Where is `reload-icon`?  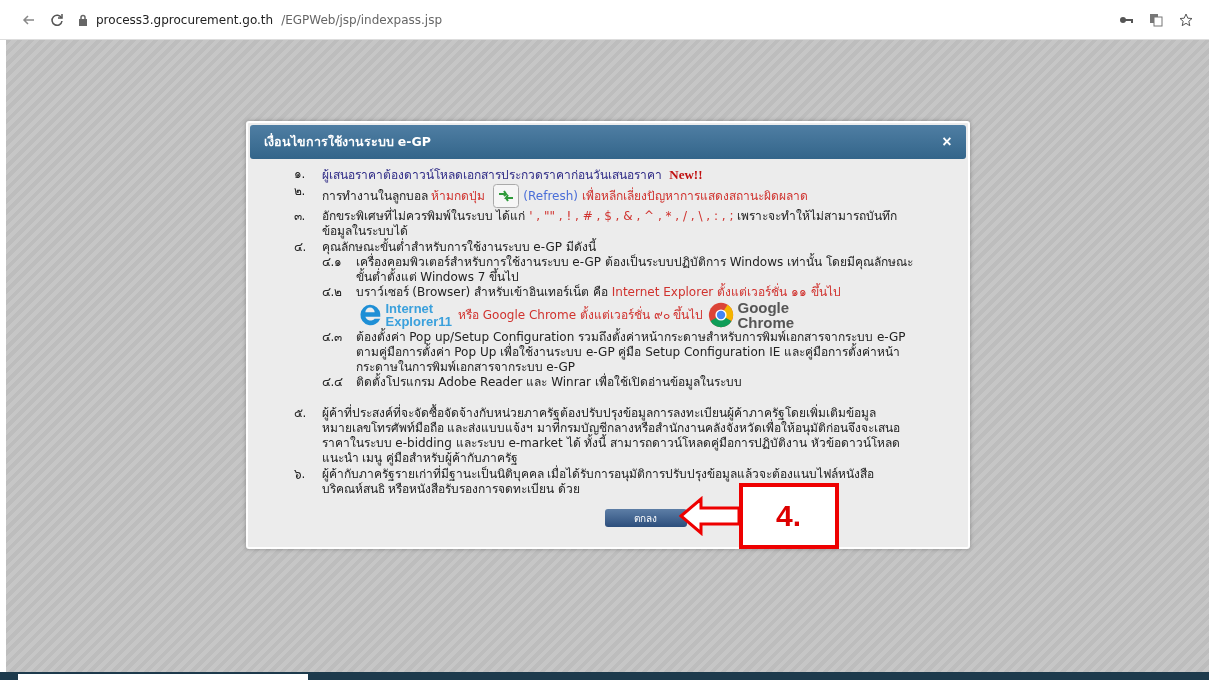
reload-icon is located at coordinates (57, 19).